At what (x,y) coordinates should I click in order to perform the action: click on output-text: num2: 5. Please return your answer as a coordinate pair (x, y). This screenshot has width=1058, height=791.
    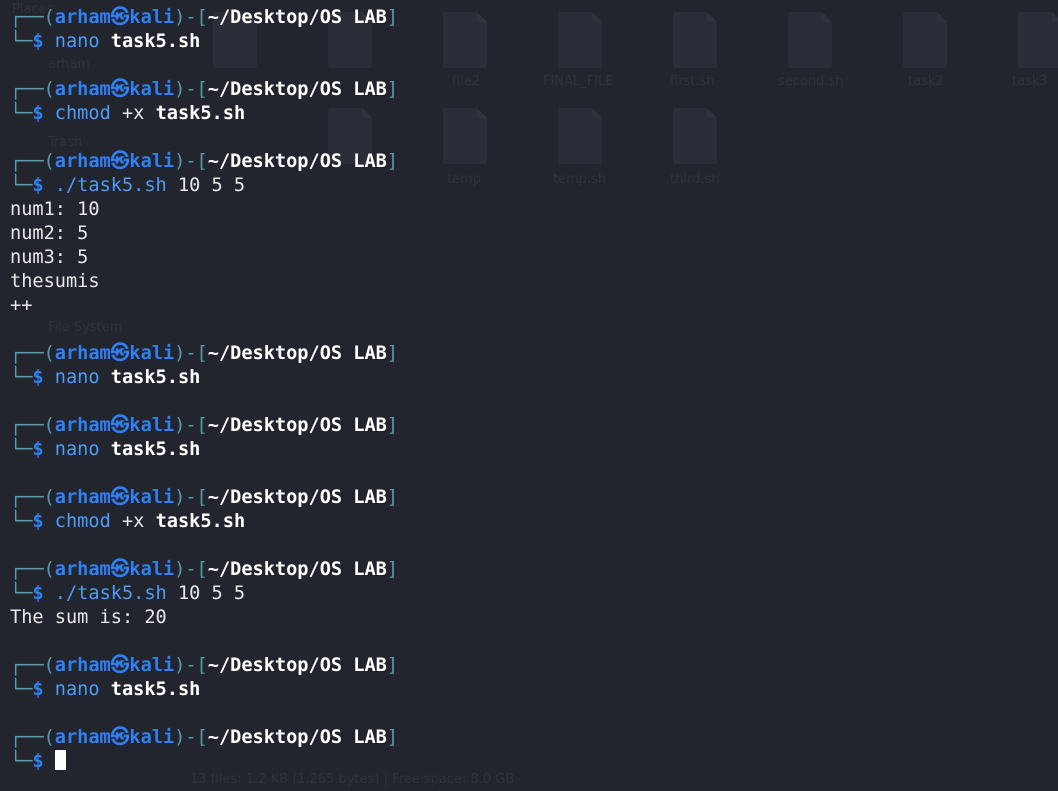
    Looking at the image, I should click on (49, 233).